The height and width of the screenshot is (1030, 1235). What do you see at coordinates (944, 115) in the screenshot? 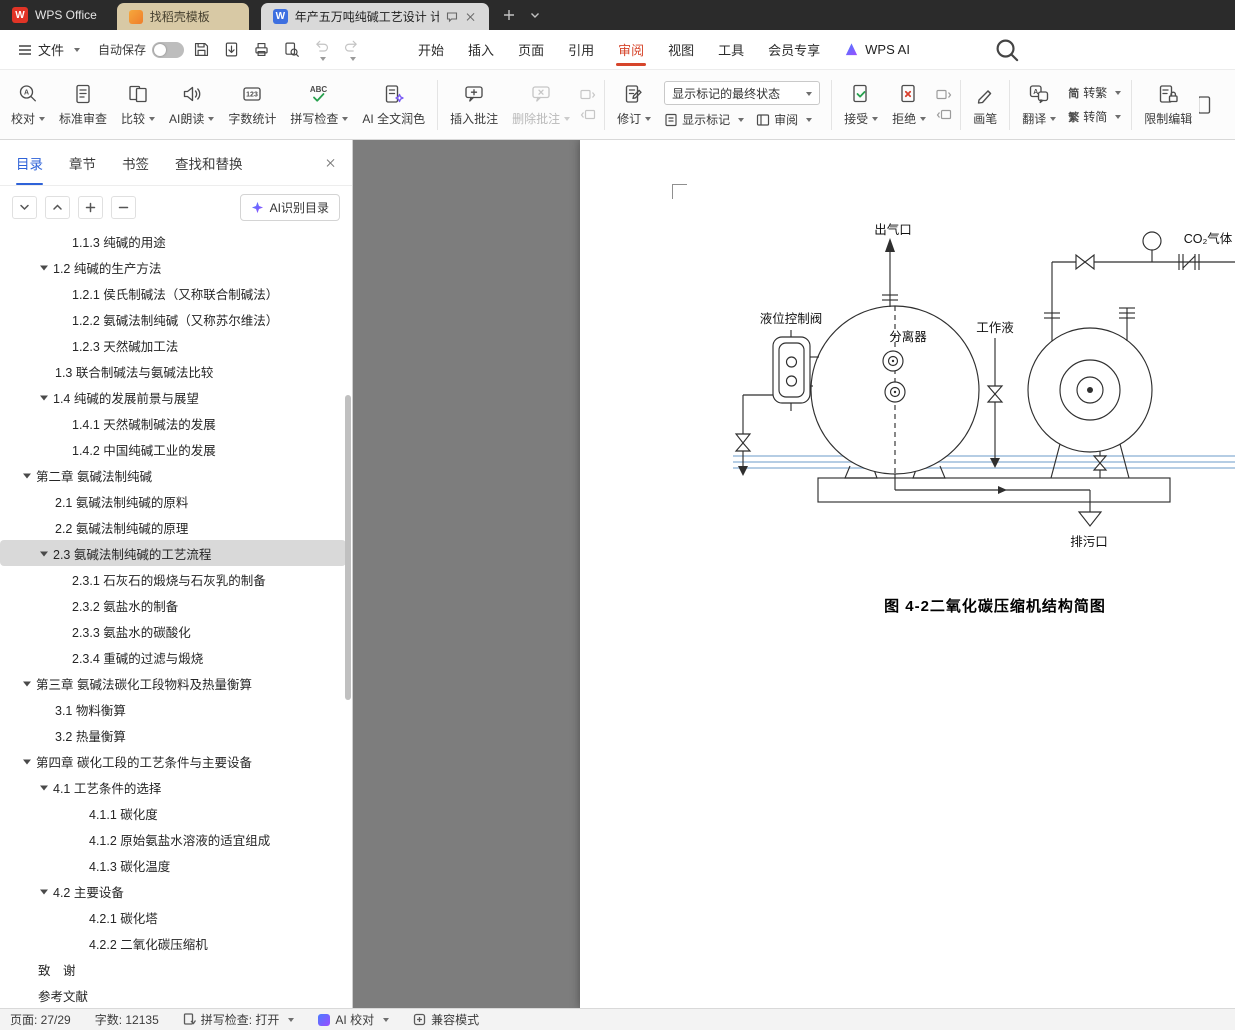
I see `next-revision-button` at bounding box center [944, 115].